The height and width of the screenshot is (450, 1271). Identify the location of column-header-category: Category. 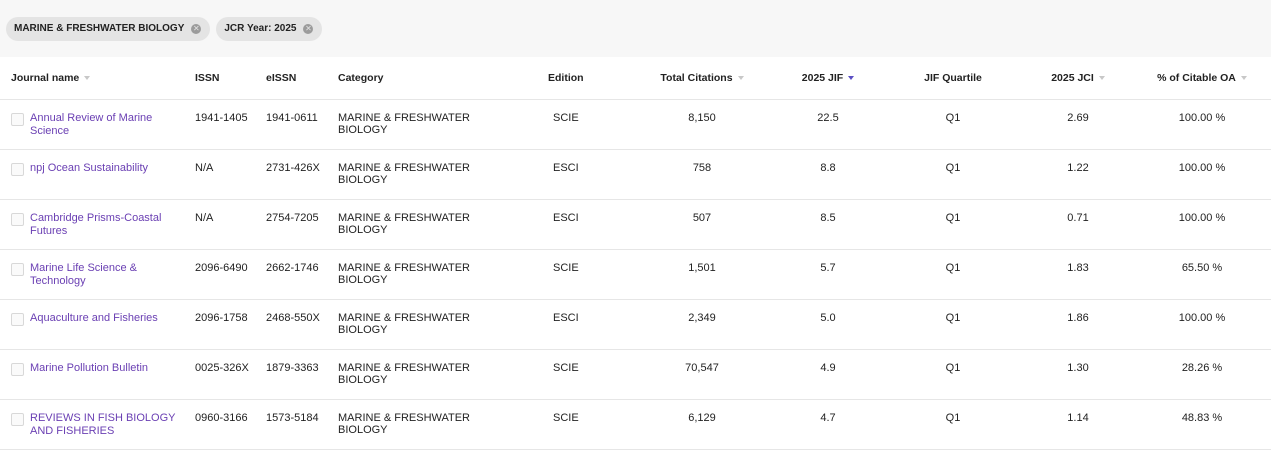
(361, 78).